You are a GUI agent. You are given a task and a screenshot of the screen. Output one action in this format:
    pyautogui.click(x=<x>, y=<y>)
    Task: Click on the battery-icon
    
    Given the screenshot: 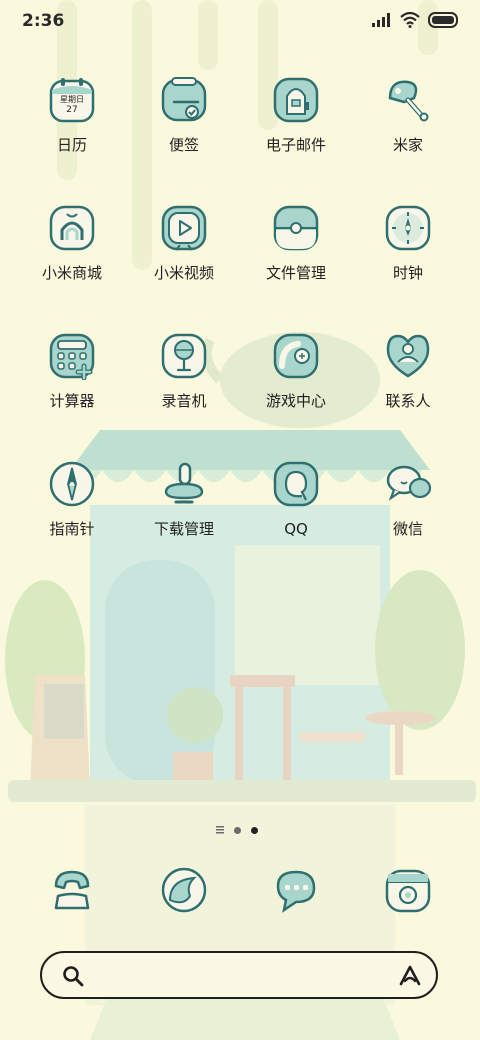 What is the action you would take?
    pyautogui.click(x=443, y=20)
    